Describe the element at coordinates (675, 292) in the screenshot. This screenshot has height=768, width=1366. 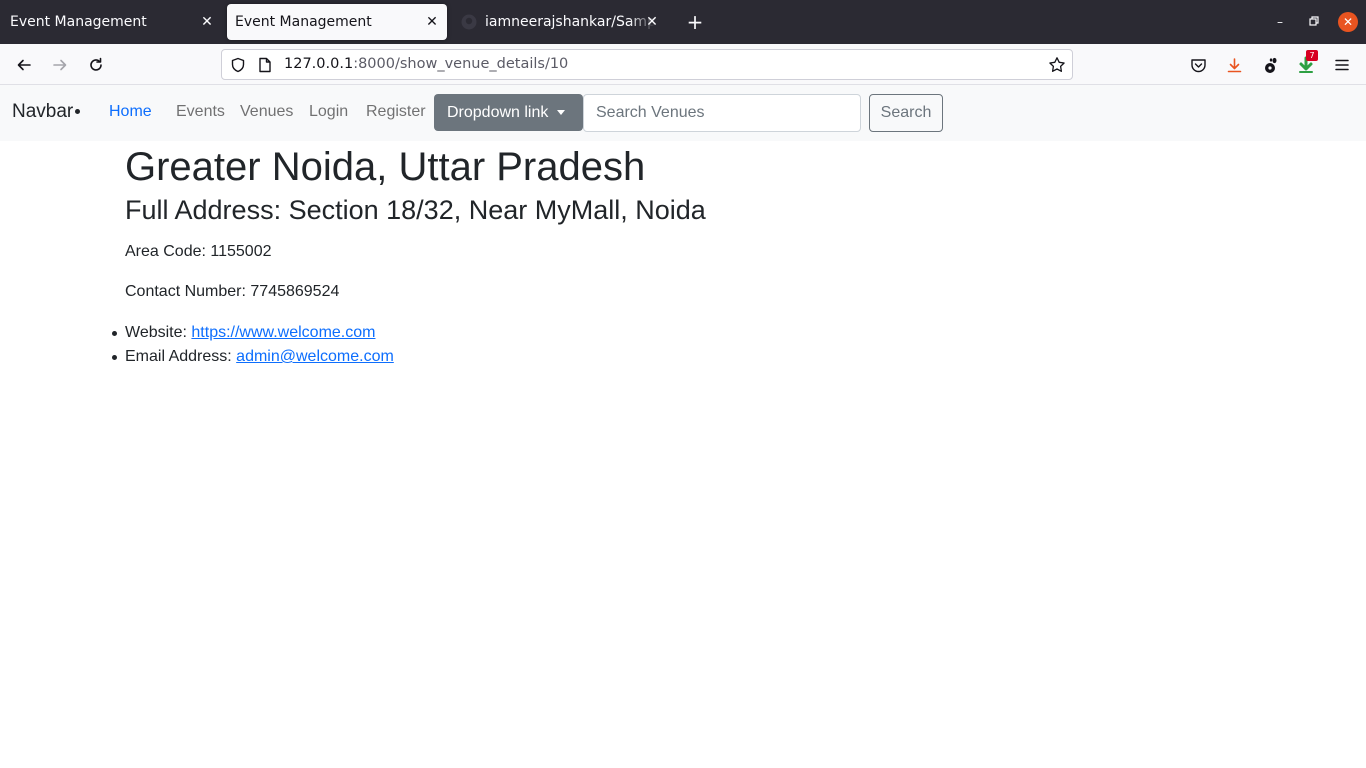
I see `contact-number: Contact Number: 7745869524` at that location.